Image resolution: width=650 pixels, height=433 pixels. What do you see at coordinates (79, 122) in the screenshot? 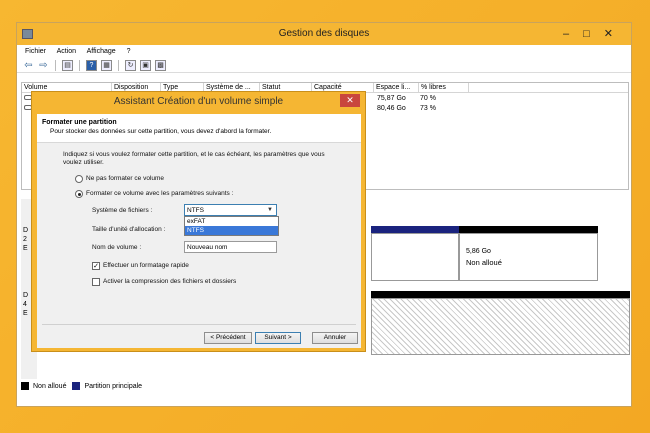
I see `dialog-heading: Formater une partition` at bounding box center [79, 122].